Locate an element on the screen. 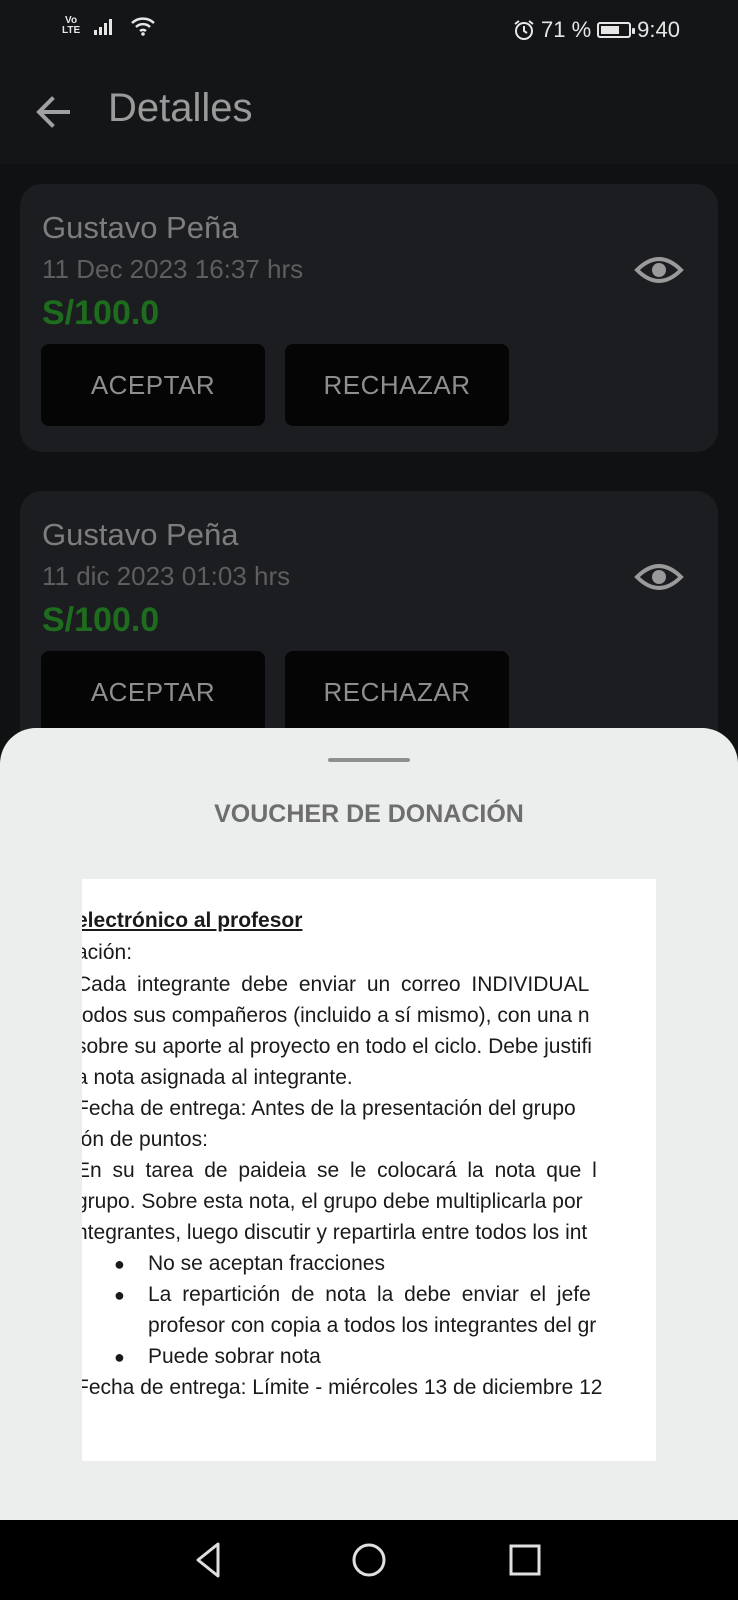 The height and width of the screenshot is (1600, 738). clock: 9:40 is located at coordinates (658, 29).